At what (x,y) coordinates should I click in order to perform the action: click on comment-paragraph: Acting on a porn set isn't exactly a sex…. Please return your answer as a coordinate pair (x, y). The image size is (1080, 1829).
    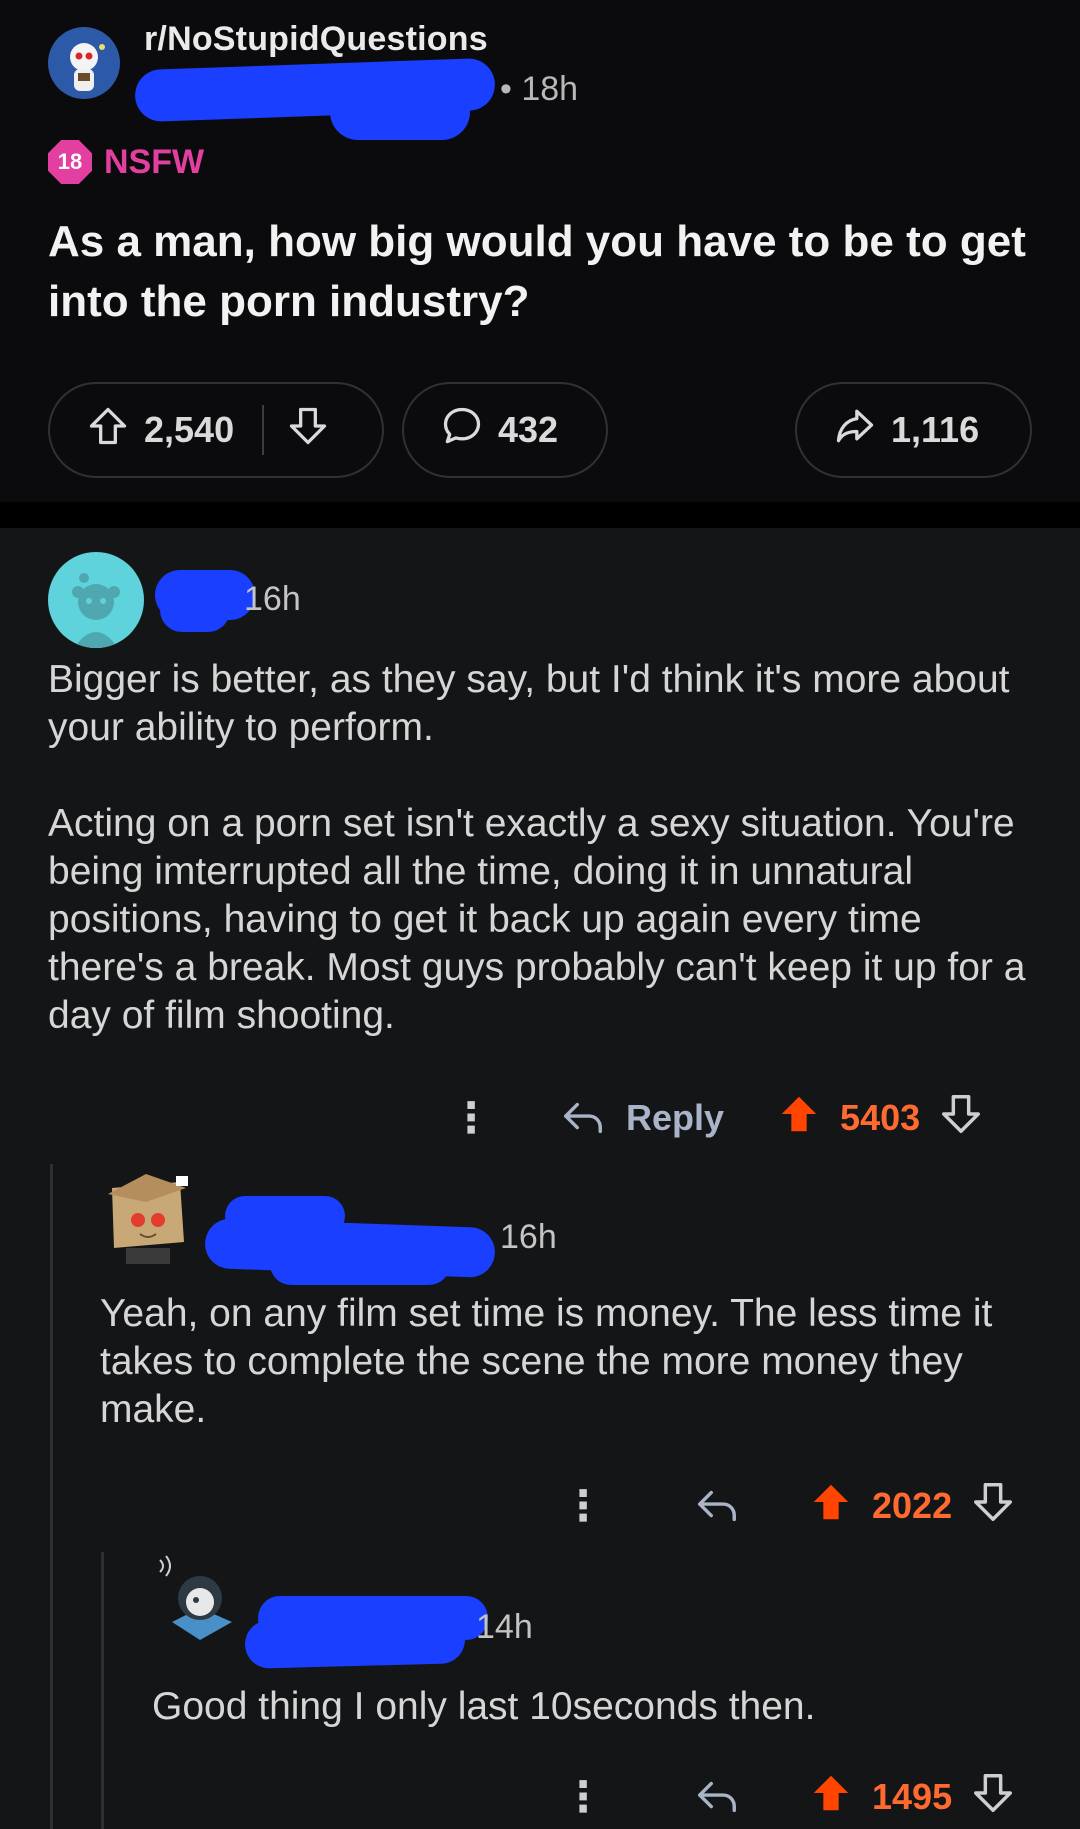
    Looking at the image, I should click on (537, 919).